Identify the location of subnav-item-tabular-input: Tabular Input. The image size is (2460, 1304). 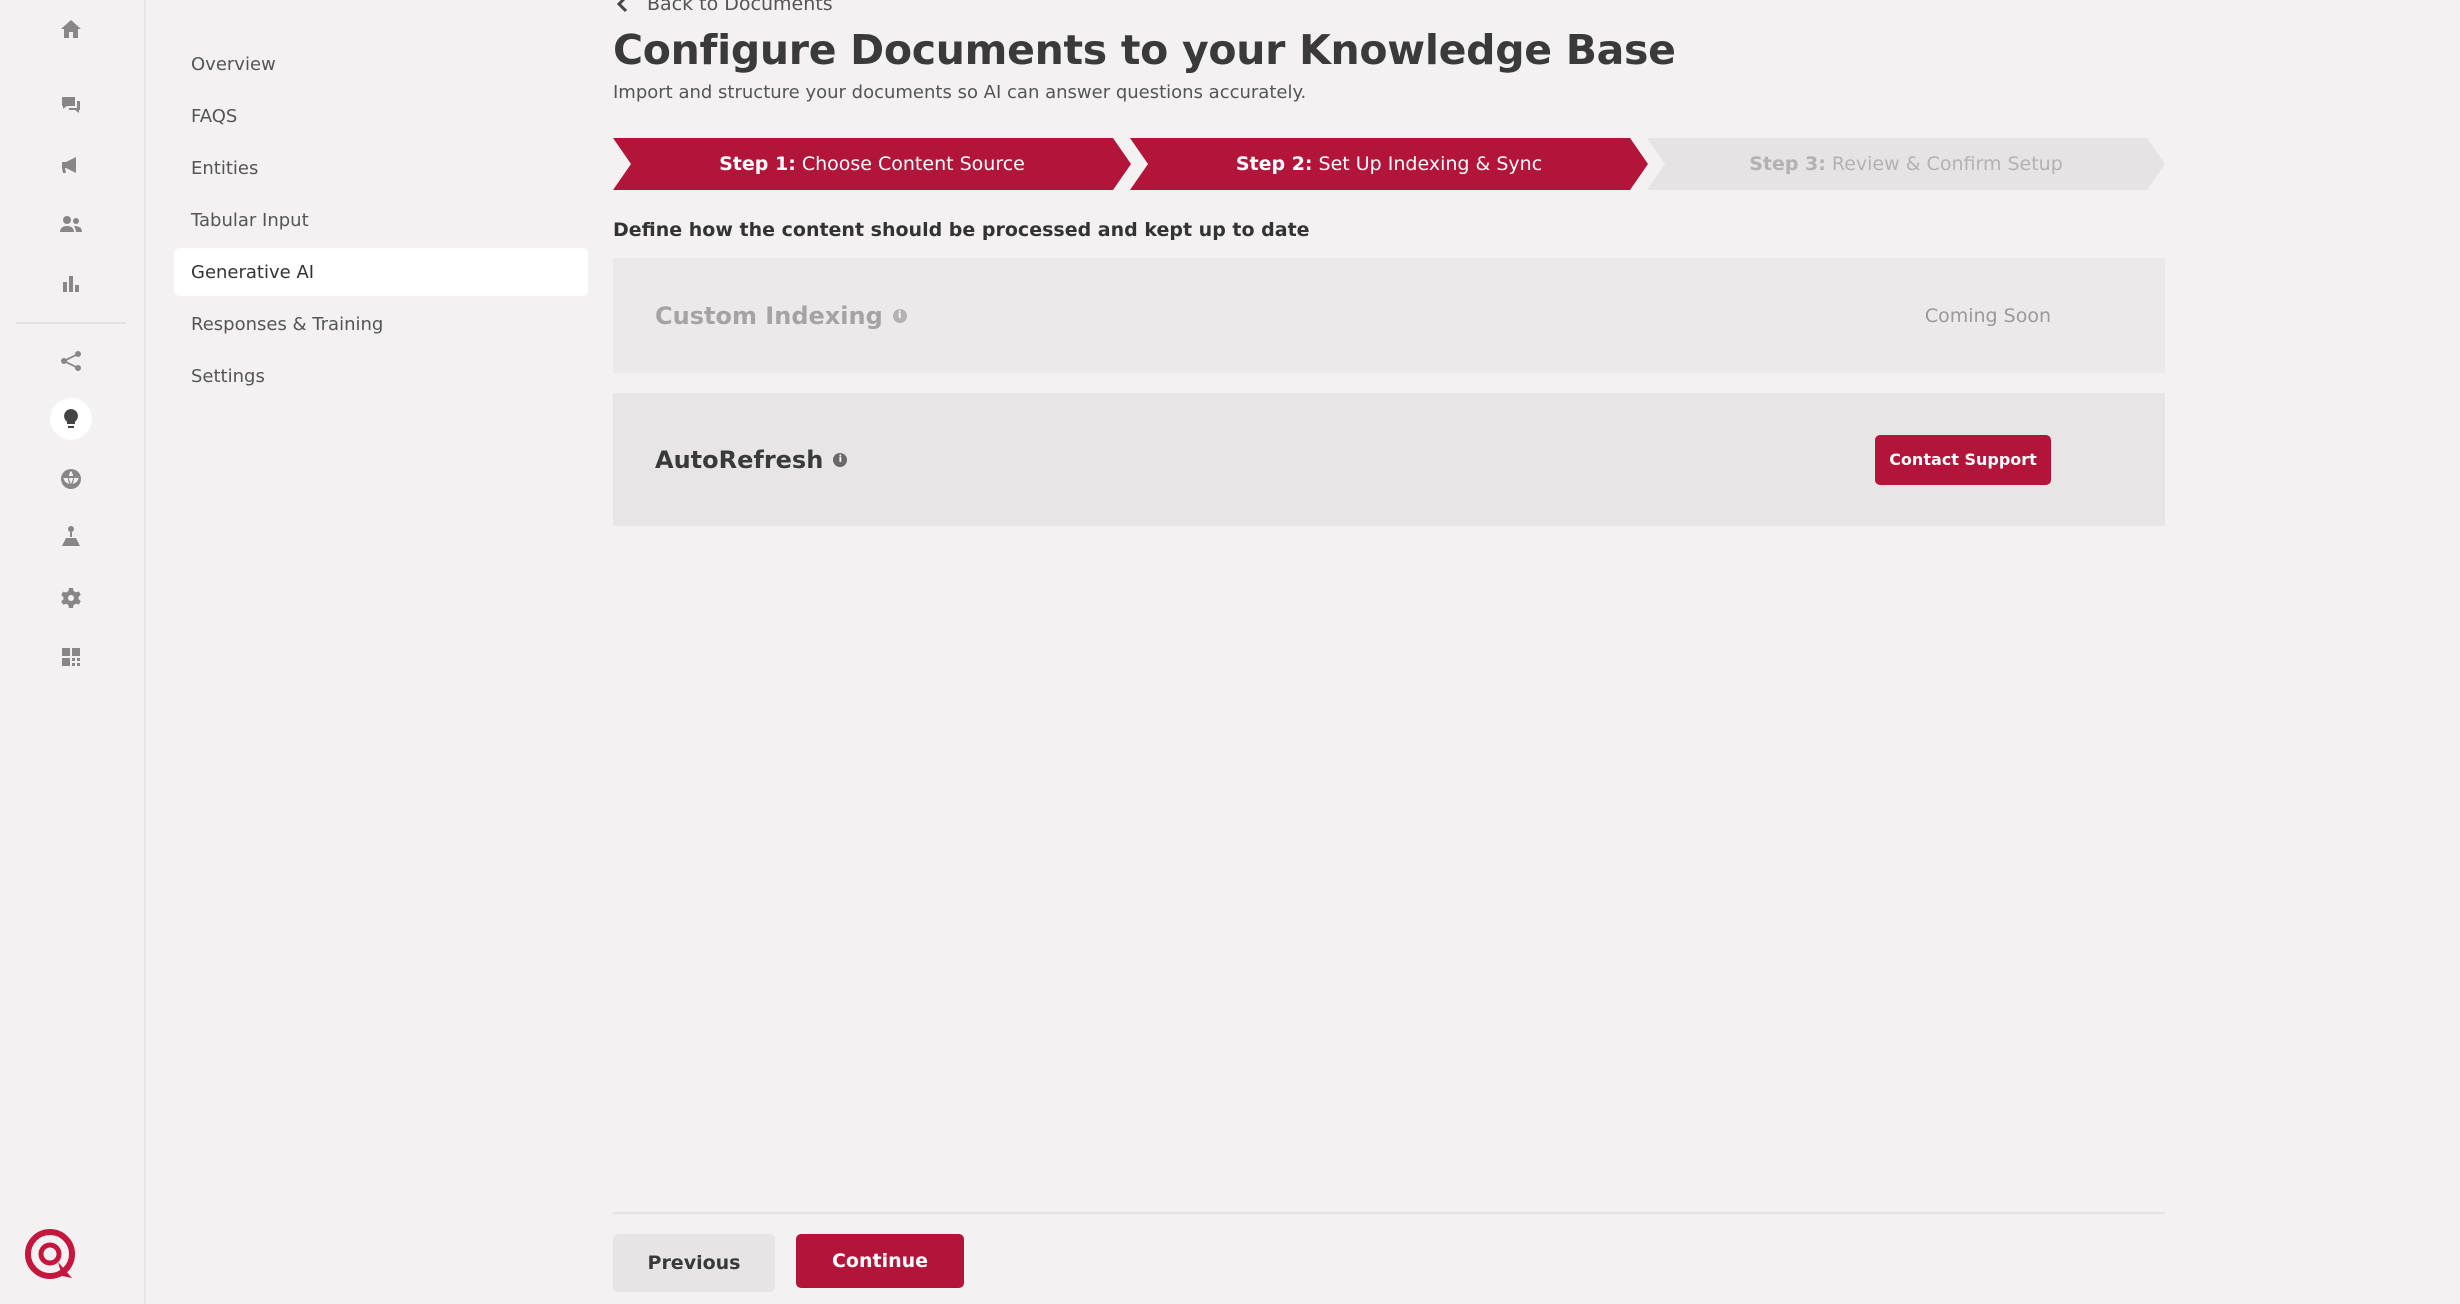
(381, 220).